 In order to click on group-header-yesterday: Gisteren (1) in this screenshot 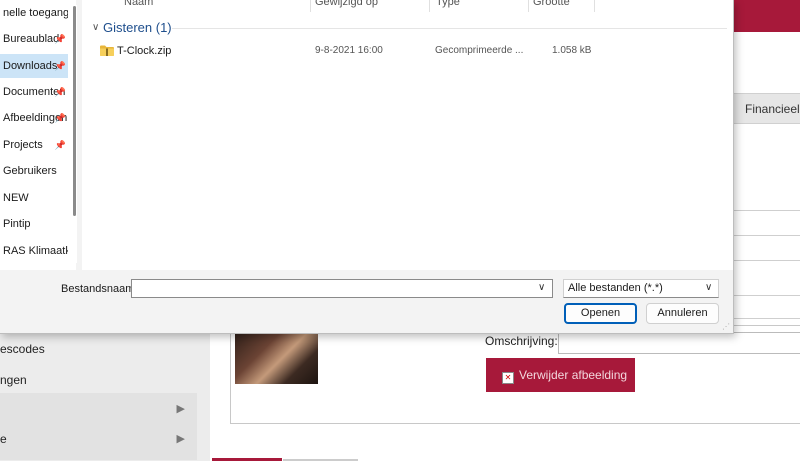, I will do `click(137, 27)`.